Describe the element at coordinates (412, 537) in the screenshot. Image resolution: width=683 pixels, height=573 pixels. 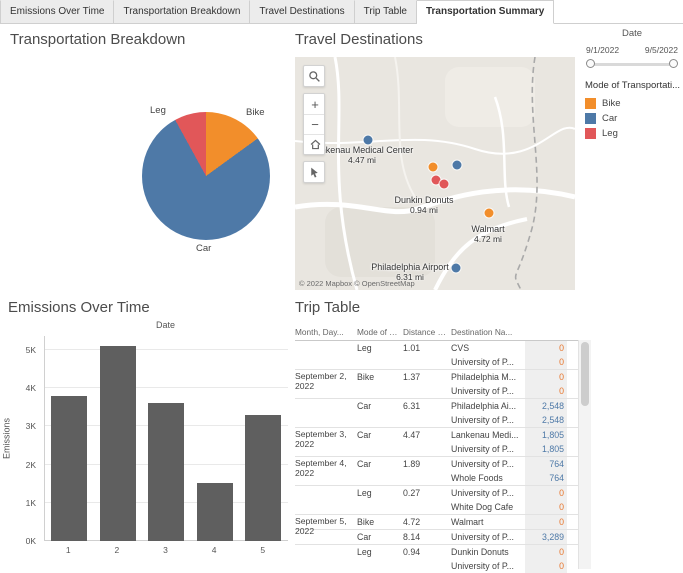
I see `cell-distance: 8.14` at that location.